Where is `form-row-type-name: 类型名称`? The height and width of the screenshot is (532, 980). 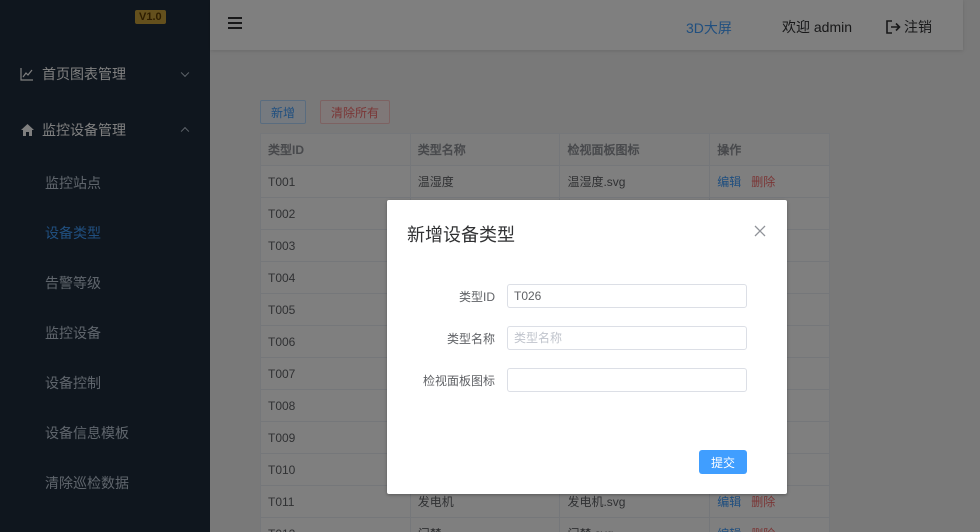
form-row-type-name: 类型名称 is located at coordinates (587, 338).